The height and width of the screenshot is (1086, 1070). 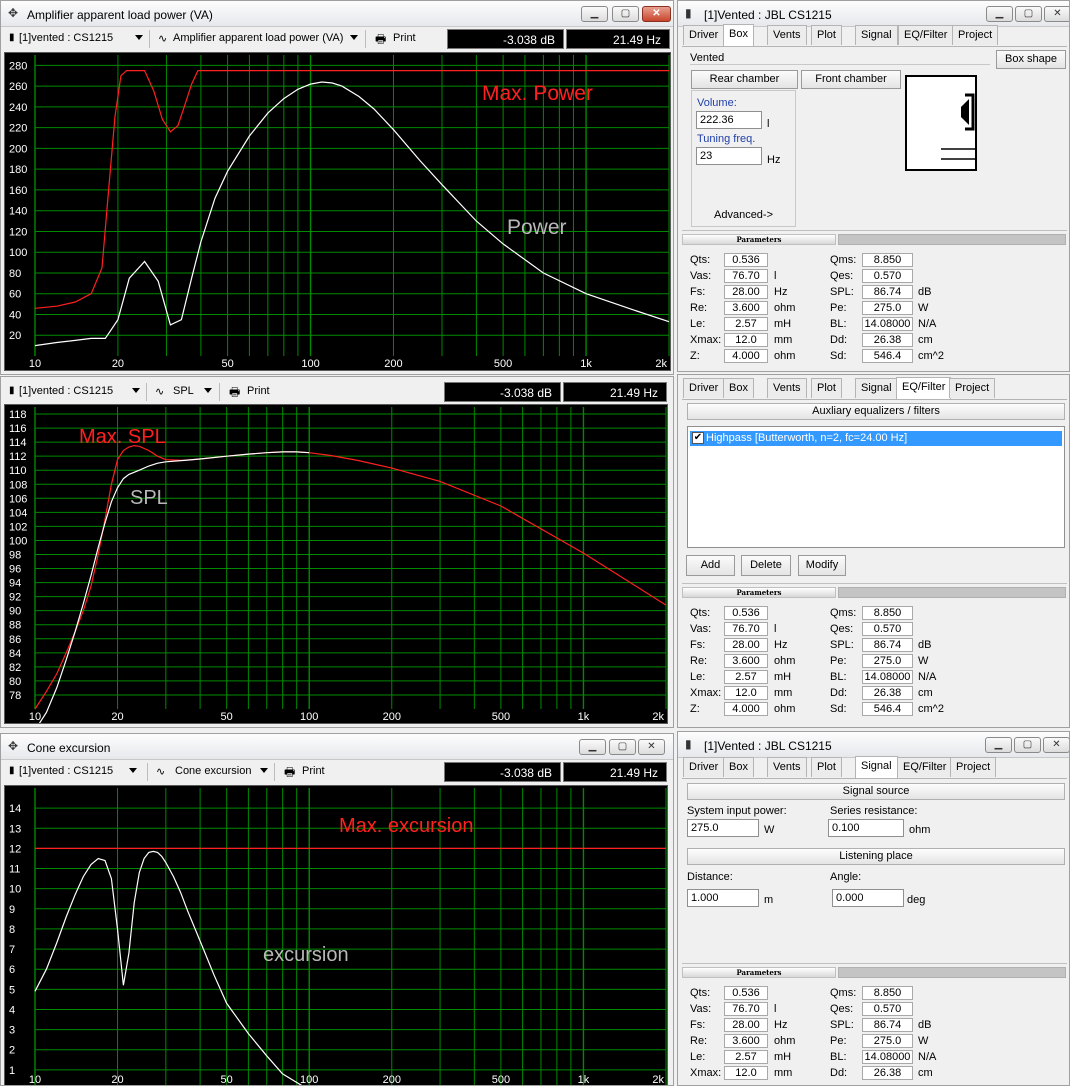 What do you see at coordinates (15, 849) in the screenshot?
I see `y-tick-label: 12` at bounding box center [15, 849].